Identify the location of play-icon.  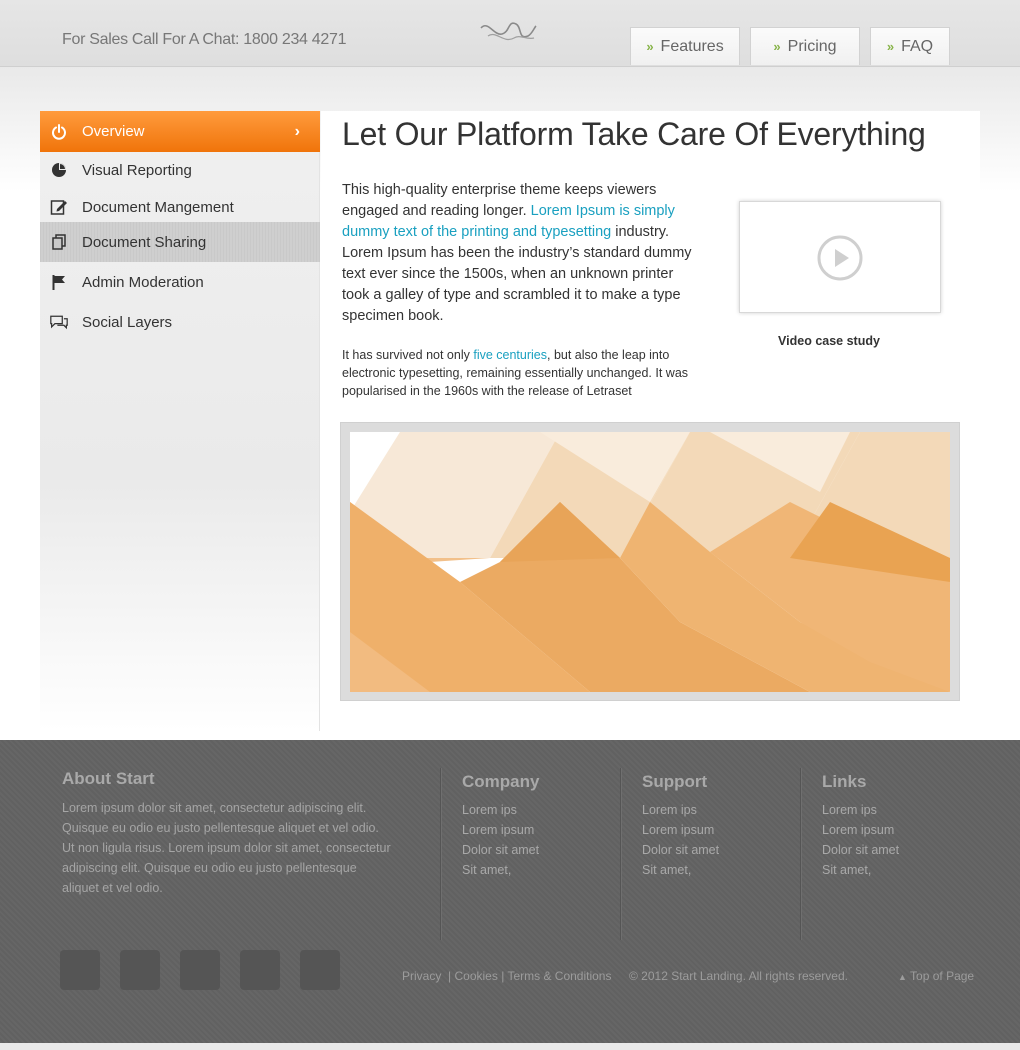
(840, 258).